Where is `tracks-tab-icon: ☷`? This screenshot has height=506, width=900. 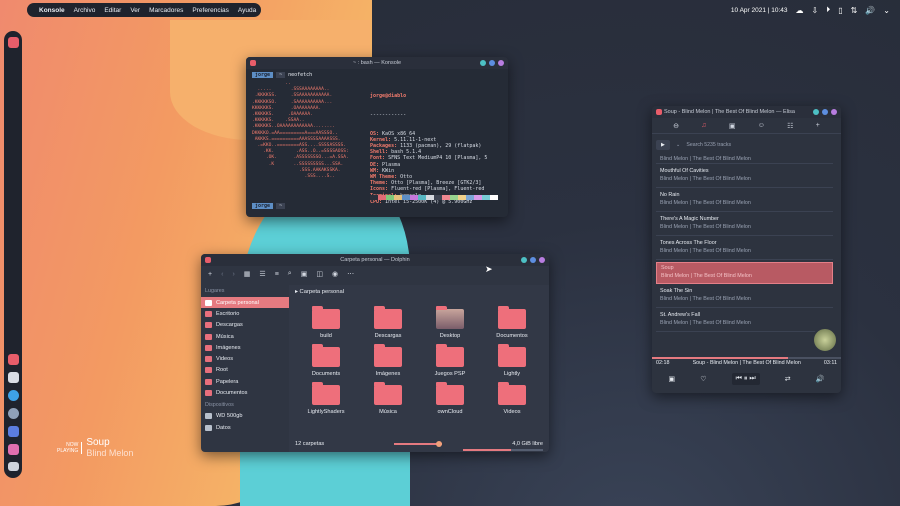
tracks-tab-icon: ☷ is located at coordinates (790, 126).